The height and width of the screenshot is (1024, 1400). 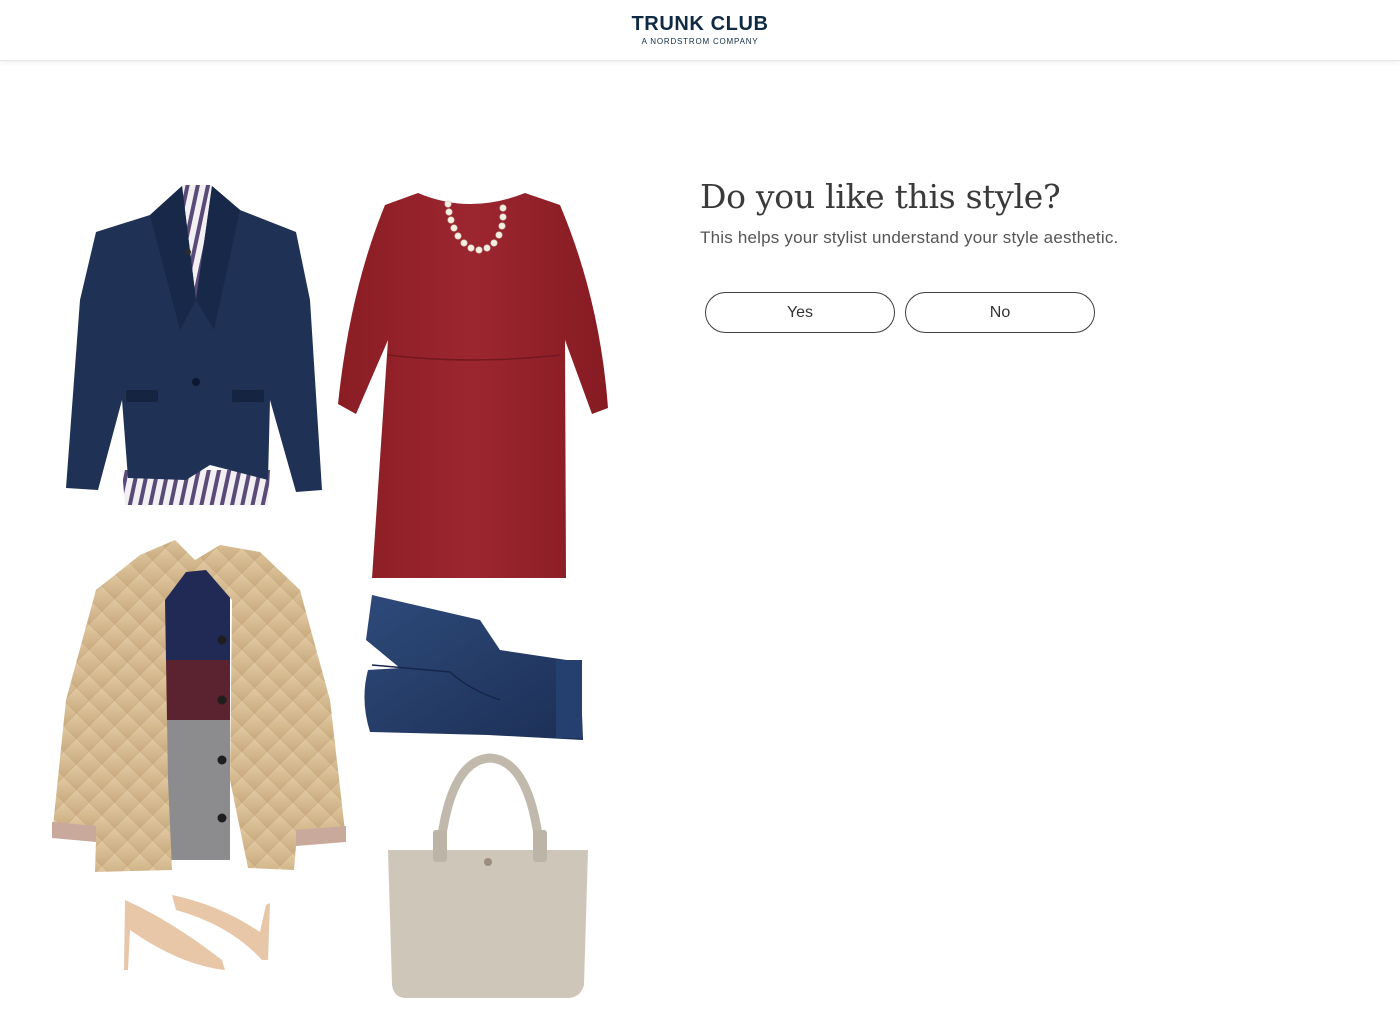 What do you see at coordinates (800, 312) in the screenshot?
I see `yes-button: Yes` at bounding box center [800, 312].